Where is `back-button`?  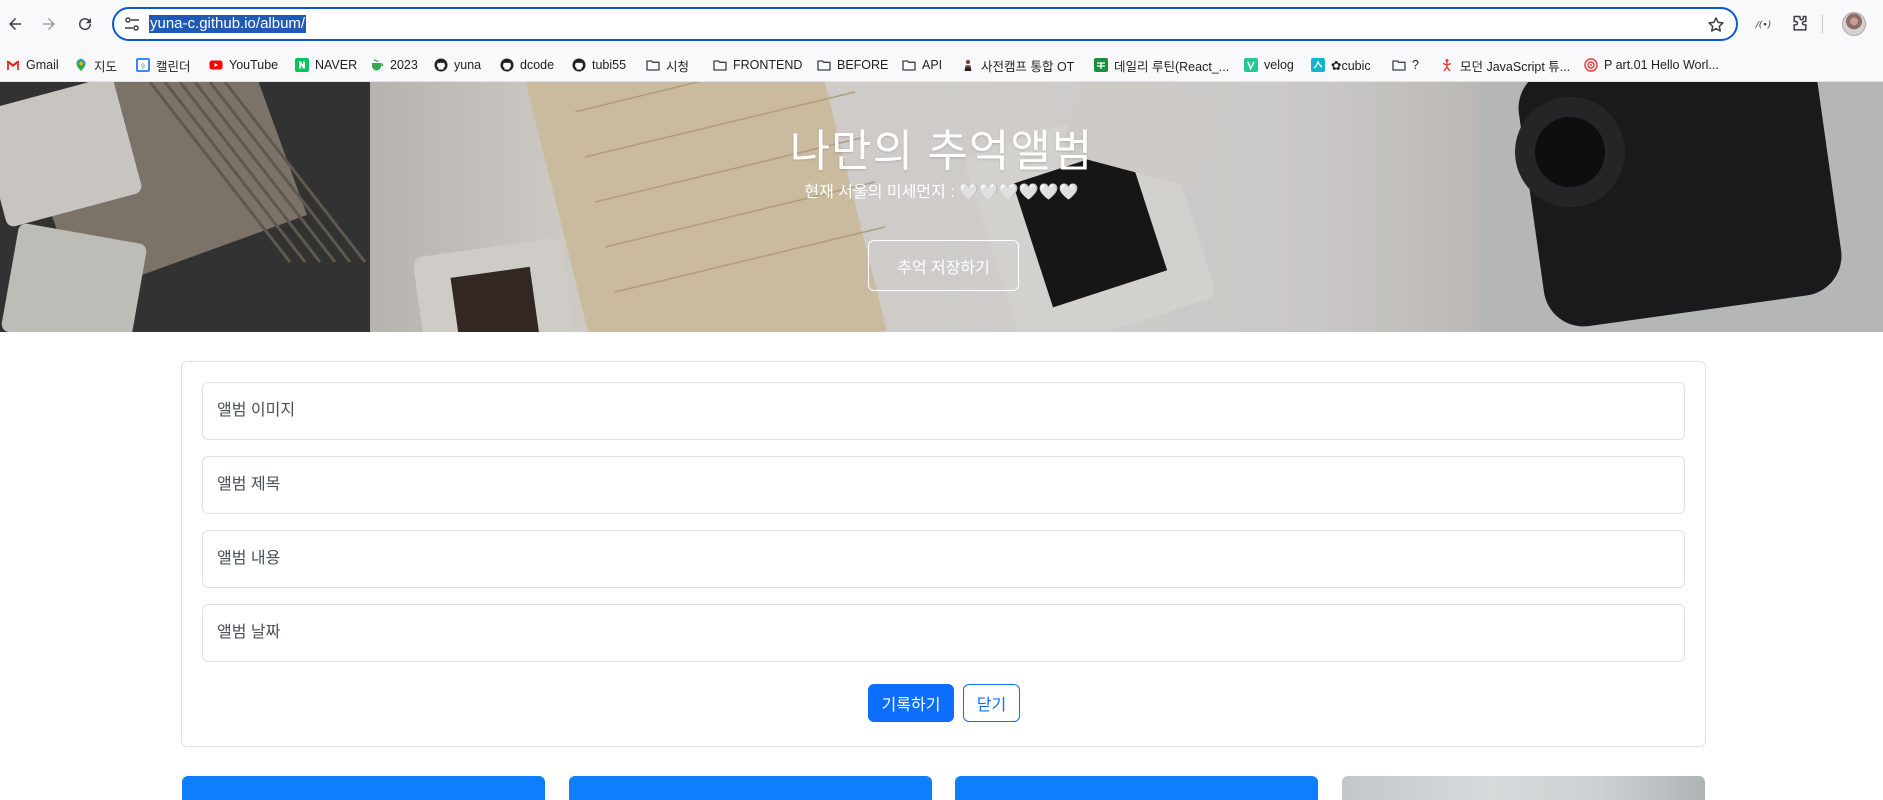 back-button is located at coordinates (15, 24).